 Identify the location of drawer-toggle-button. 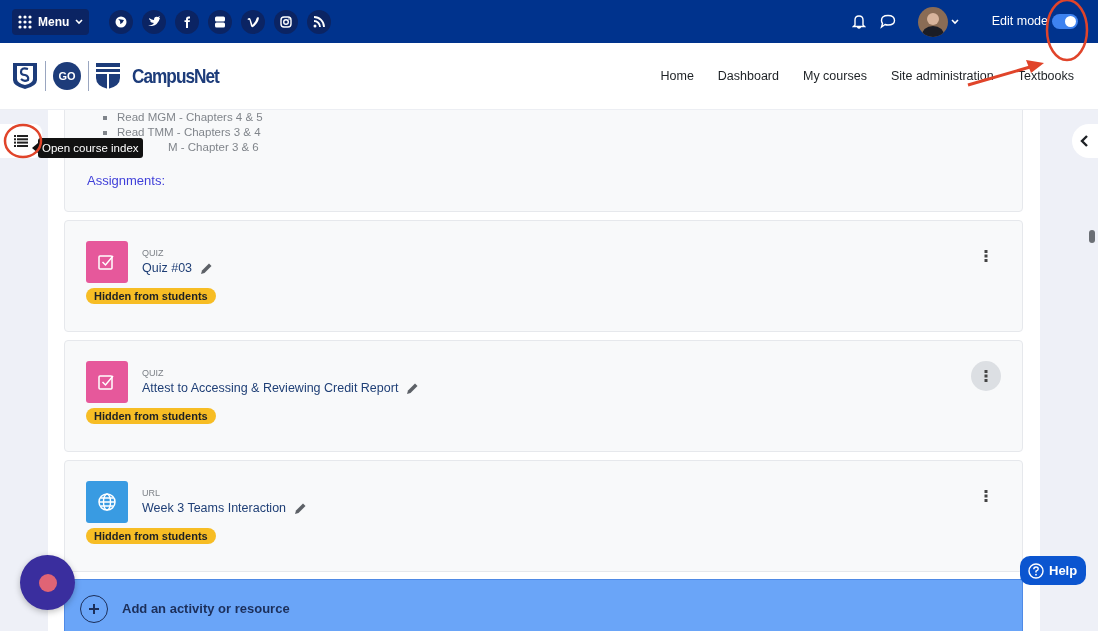
(1085, 141).